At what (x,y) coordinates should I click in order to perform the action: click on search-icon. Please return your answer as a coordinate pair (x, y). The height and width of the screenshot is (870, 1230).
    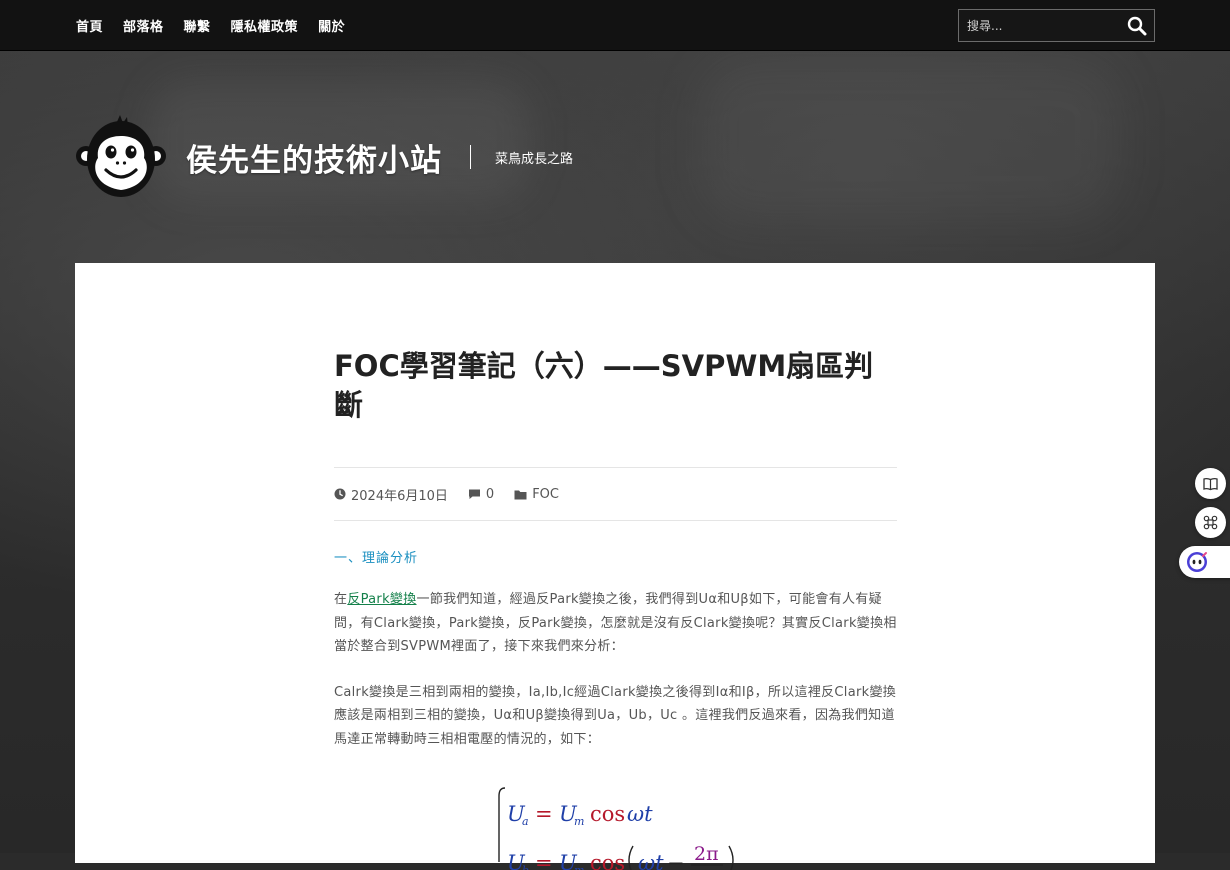
    Looking at the image, I should click on (1136, 25).